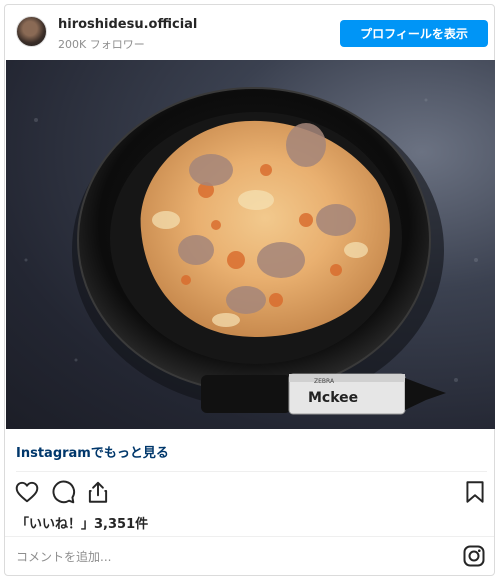  Describe the element at coordinates (333, 398) in the screenshot. I see `marker-label: Mckee` at that location.